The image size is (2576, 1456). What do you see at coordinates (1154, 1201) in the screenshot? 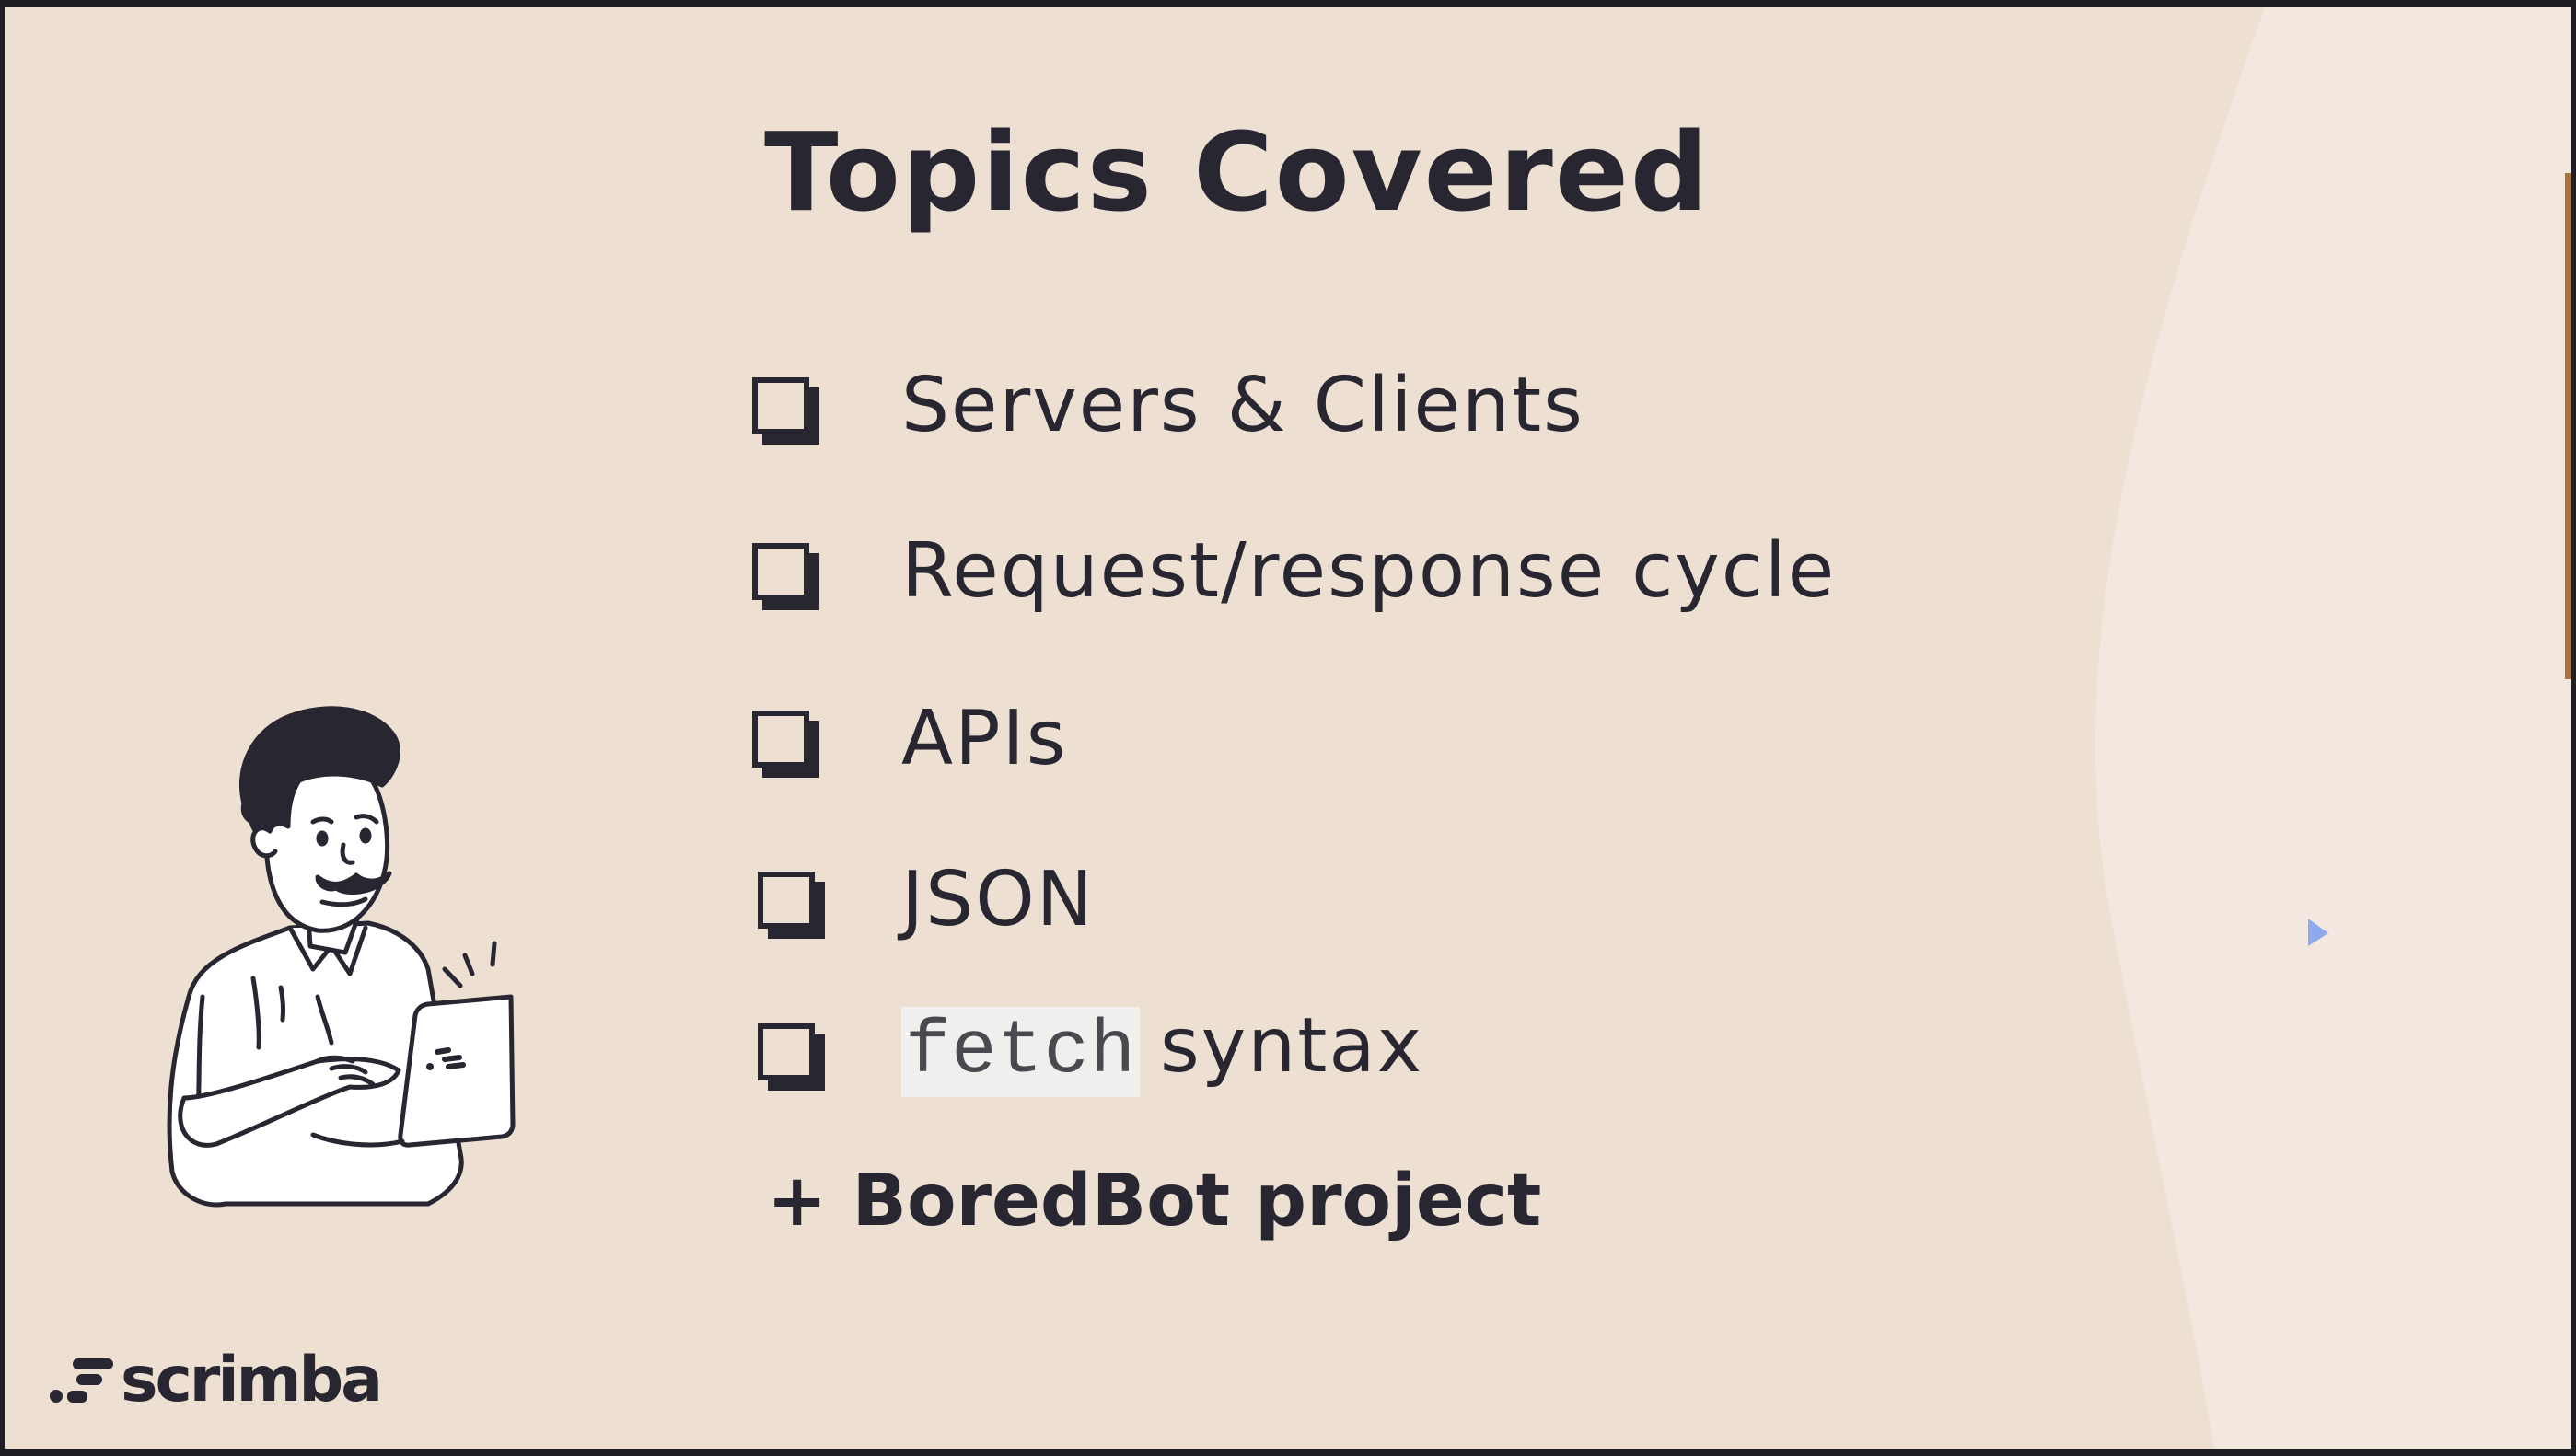
I see `bonus-project: + BoredBot project` at bounding box center [1154, 1201].